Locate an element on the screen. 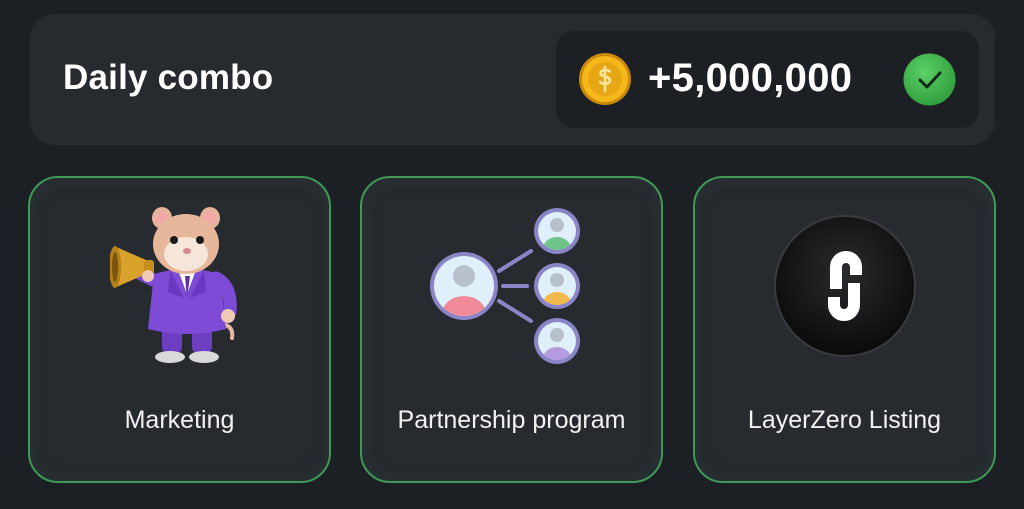  check-icon is located at coordinates (929, 79).